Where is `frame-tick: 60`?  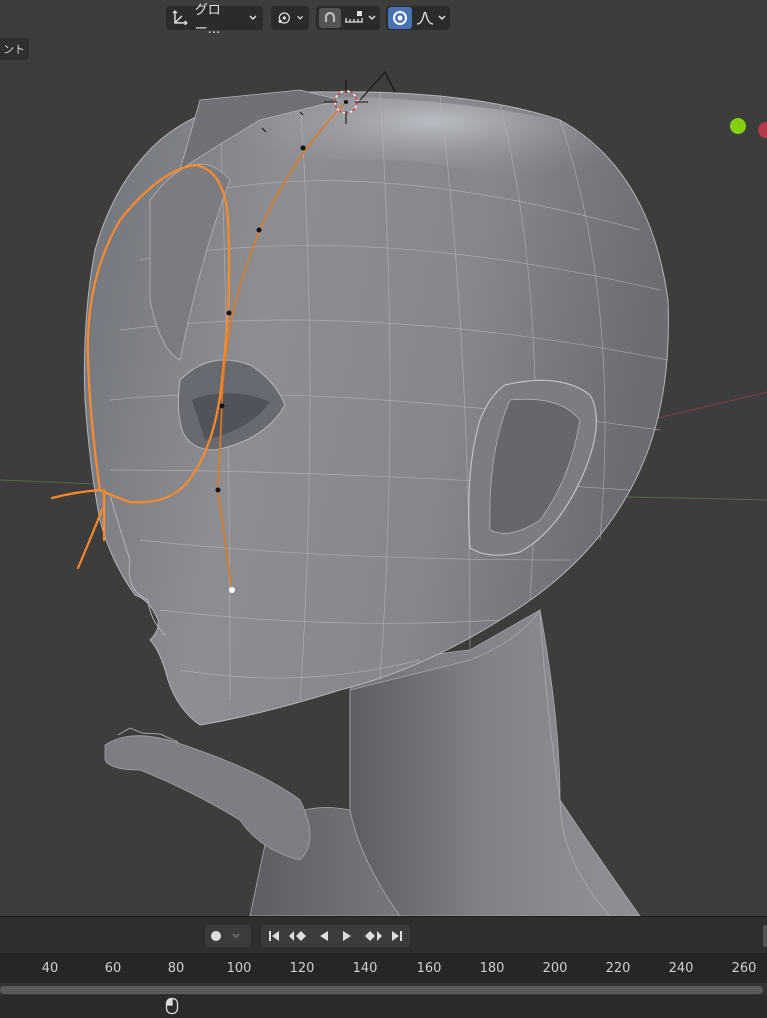
frame-tick: 60 is located at coordinates (113, 968).